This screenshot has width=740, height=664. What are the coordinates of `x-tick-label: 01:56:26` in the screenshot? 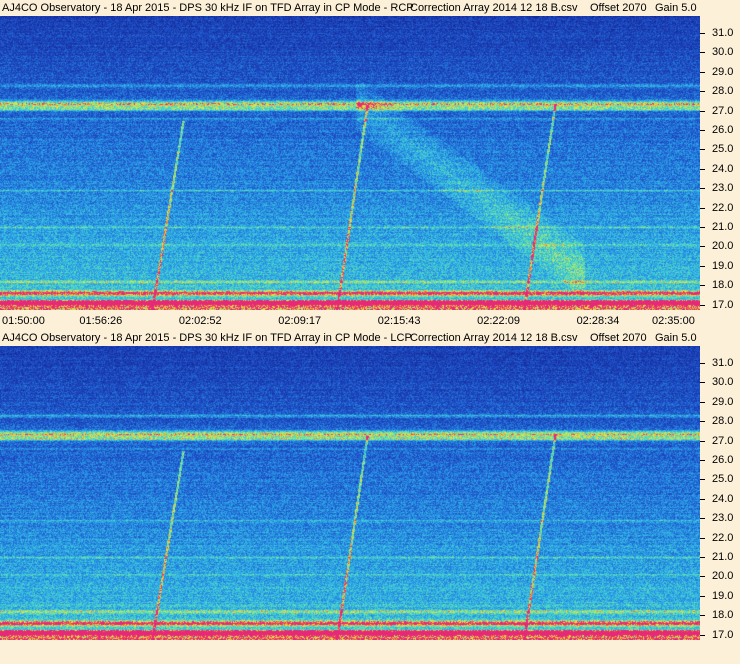 It's located at (101, 321).